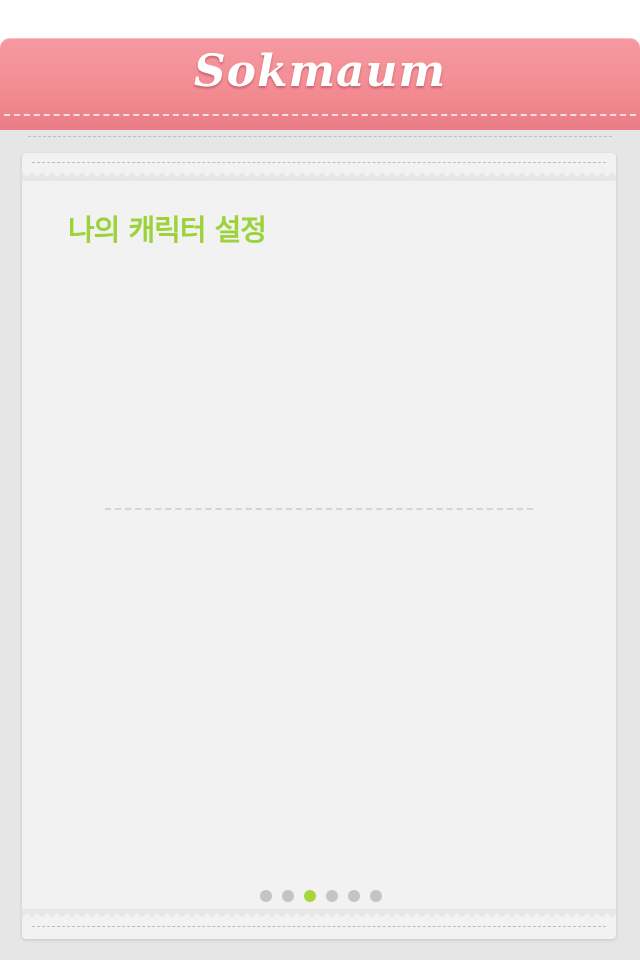  I want to click on section-title: 나의 캐릭터 설정, so click(167, 230).